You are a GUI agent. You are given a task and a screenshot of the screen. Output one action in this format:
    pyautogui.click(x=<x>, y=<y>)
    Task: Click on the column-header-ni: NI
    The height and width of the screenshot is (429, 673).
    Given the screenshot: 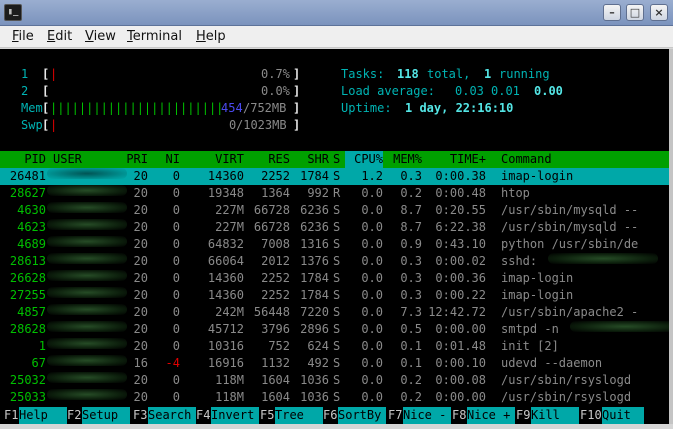 What is the action you would take?
    pyautogui.click(x=169, y=159)
    